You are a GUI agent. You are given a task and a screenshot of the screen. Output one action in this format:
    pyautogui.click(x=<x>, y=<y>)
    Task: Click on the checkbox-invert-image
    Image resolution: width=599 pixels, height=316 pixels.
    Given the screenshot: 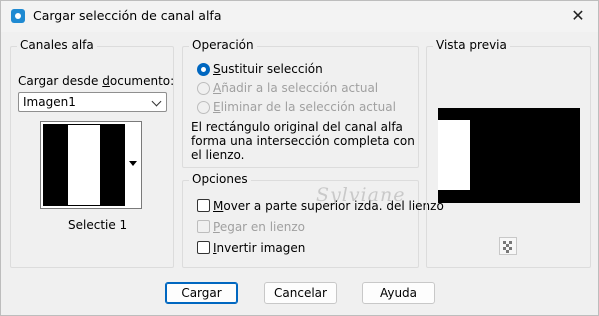 What is the action you would take?
    pyautogui.click(x=203, y=247)
    